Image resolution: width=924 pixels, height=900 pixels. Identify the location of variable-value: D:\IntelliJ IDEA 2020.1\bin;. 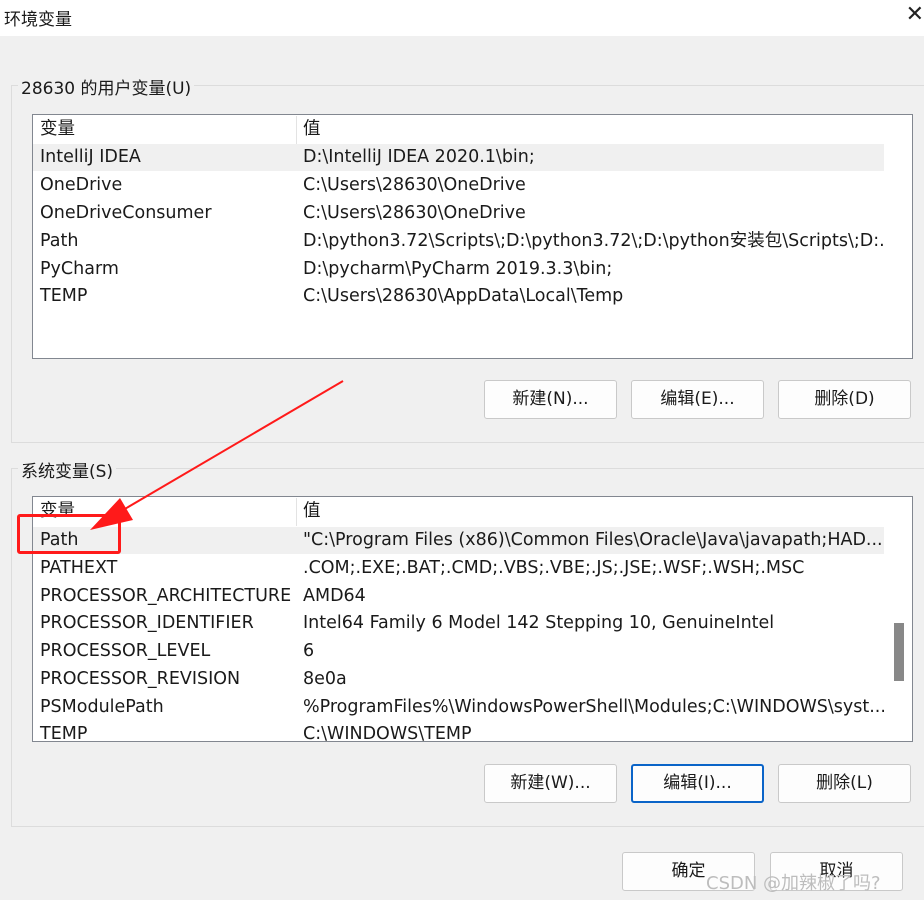
(419, 157).